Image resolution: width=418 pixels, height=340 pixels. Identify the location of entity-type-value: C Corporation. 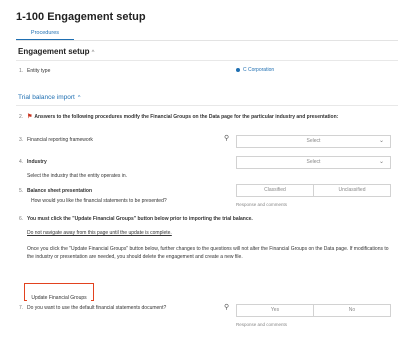
(259, 70).